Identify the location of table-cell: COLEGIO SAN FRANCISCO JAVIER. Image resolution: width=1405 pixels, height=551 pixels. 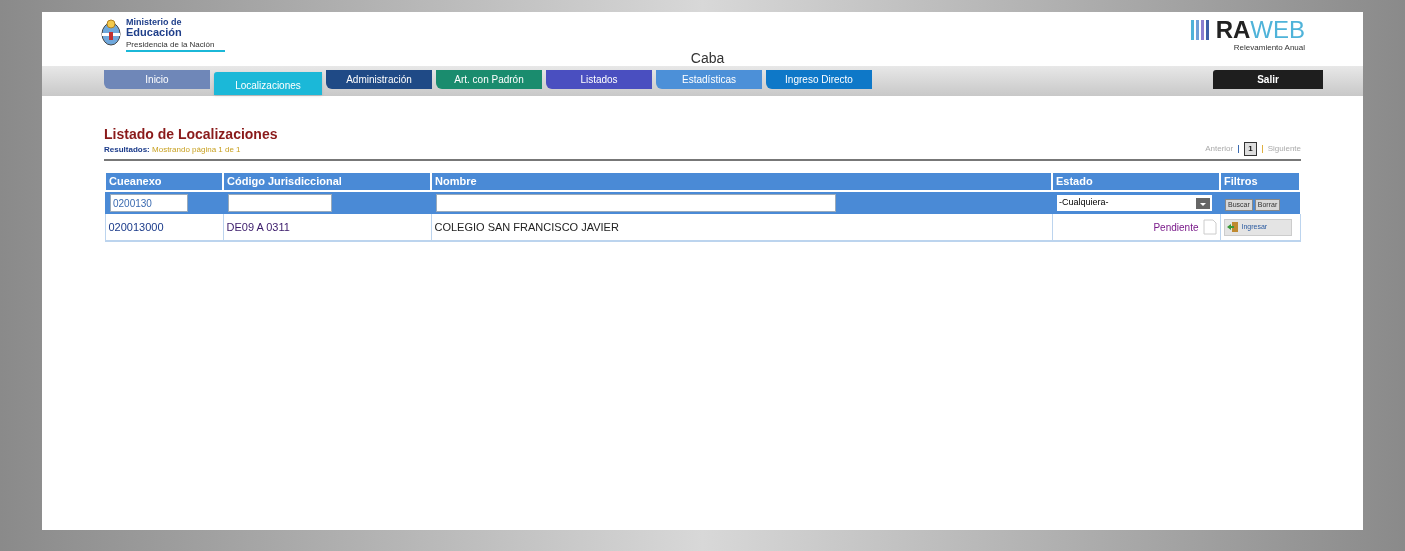
(526, 226).